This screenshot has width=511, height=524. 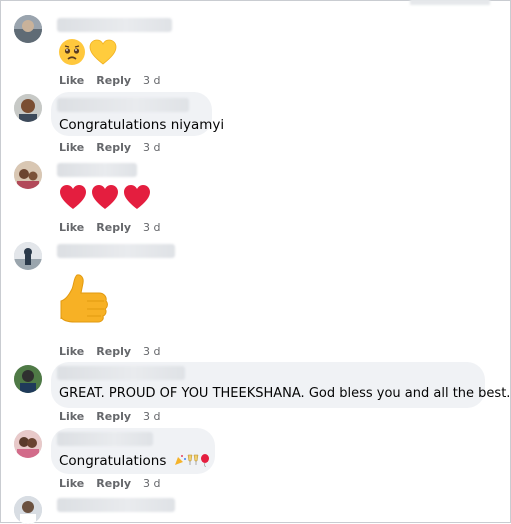 What do you see at coordinates (142, 125) in the screenshot?
I see `comment-text: Congratulations niyamyi` at bounding box center [142, 125].